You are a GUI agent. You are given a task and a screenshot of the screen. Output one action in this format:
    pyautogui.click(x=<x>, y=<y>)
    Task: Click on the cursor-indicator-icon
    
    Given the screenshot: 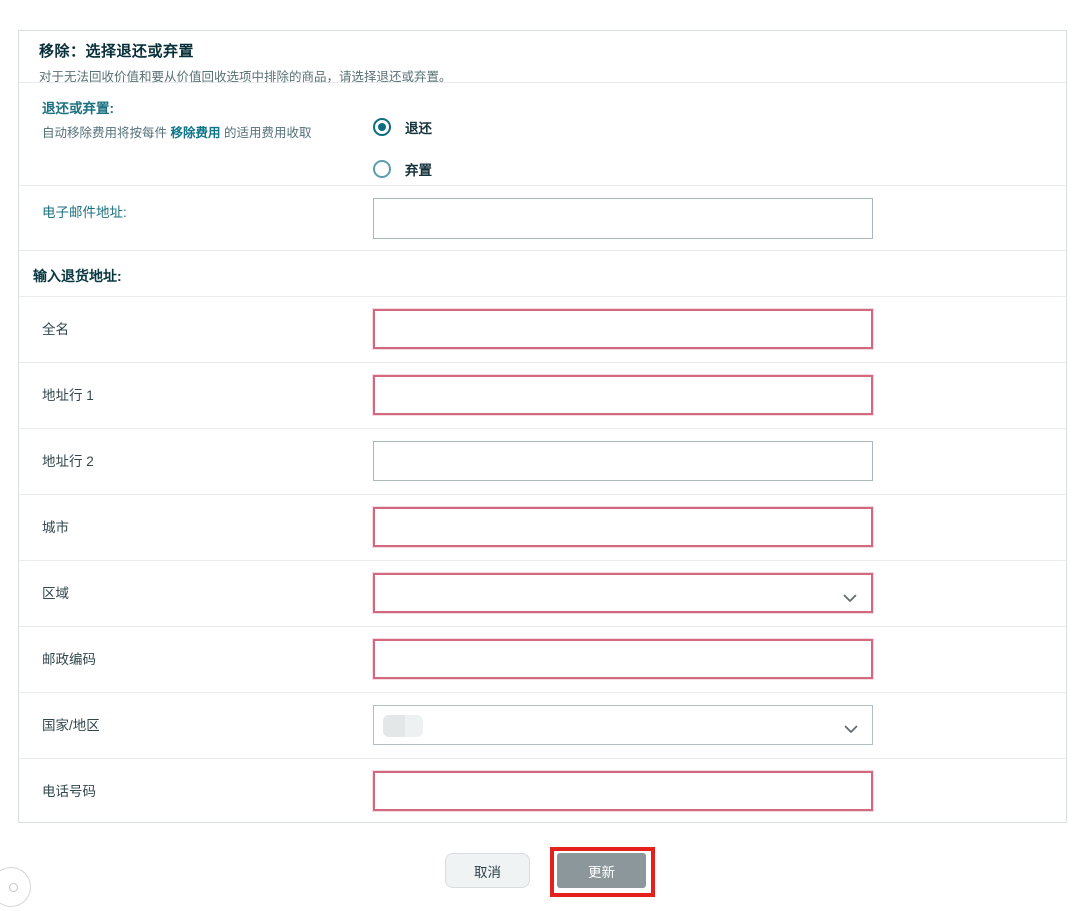 What is the action you would take?
    pyautogui.click(x=15, y=887)
    